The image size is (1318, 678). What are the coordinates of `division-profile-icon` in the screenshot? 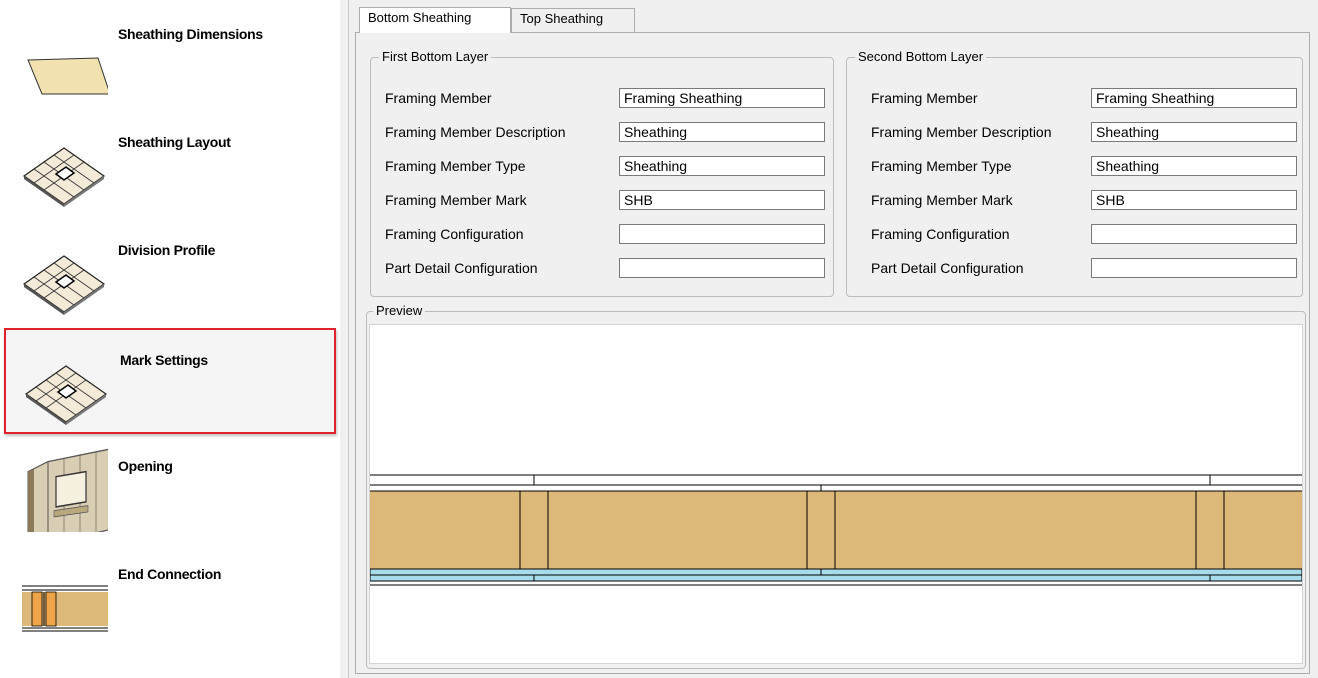 It's located at (64, 285).